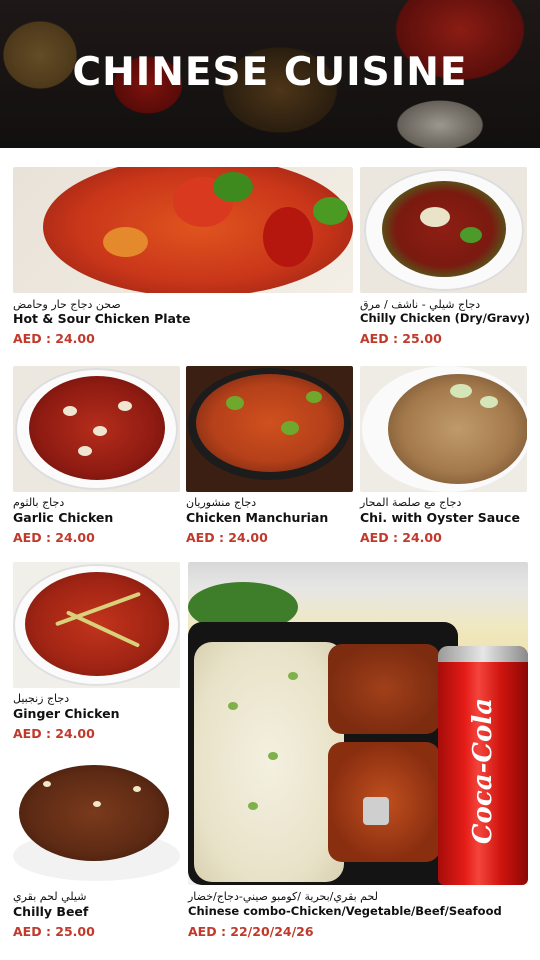 The height and width of the screenshot is (960, 540). Describe the element at coordinates (257, 517) in the screenshot. I see `item-name: Chicken Manchurian` at that location.